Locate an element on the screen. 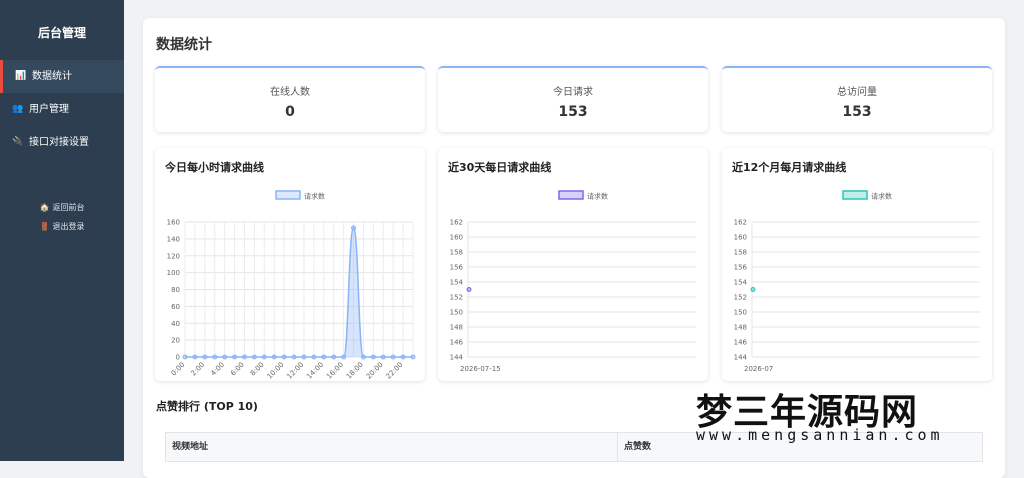 The height and width of the screenshot is (478, 1024). x-tick-label: 8:00 is located at coordinates (257, 369).